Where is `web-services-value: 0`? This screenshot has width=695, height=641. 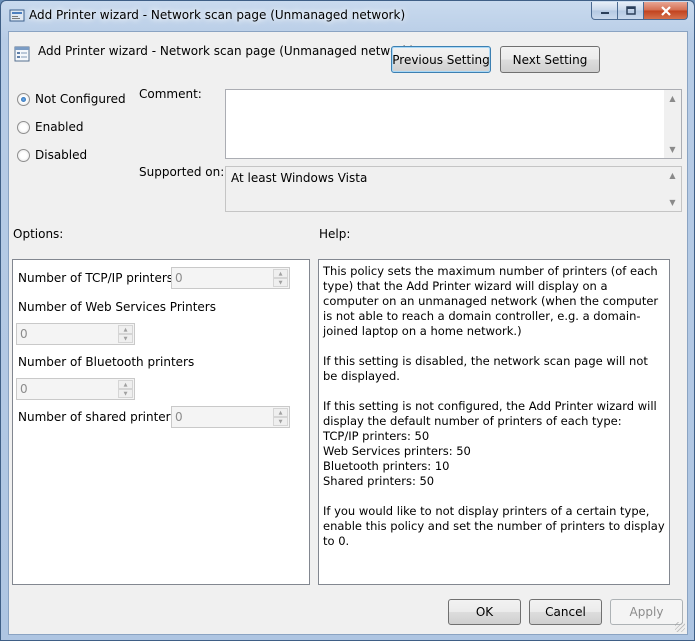 web-services-value: 0 is located at coordinates (24, 334).